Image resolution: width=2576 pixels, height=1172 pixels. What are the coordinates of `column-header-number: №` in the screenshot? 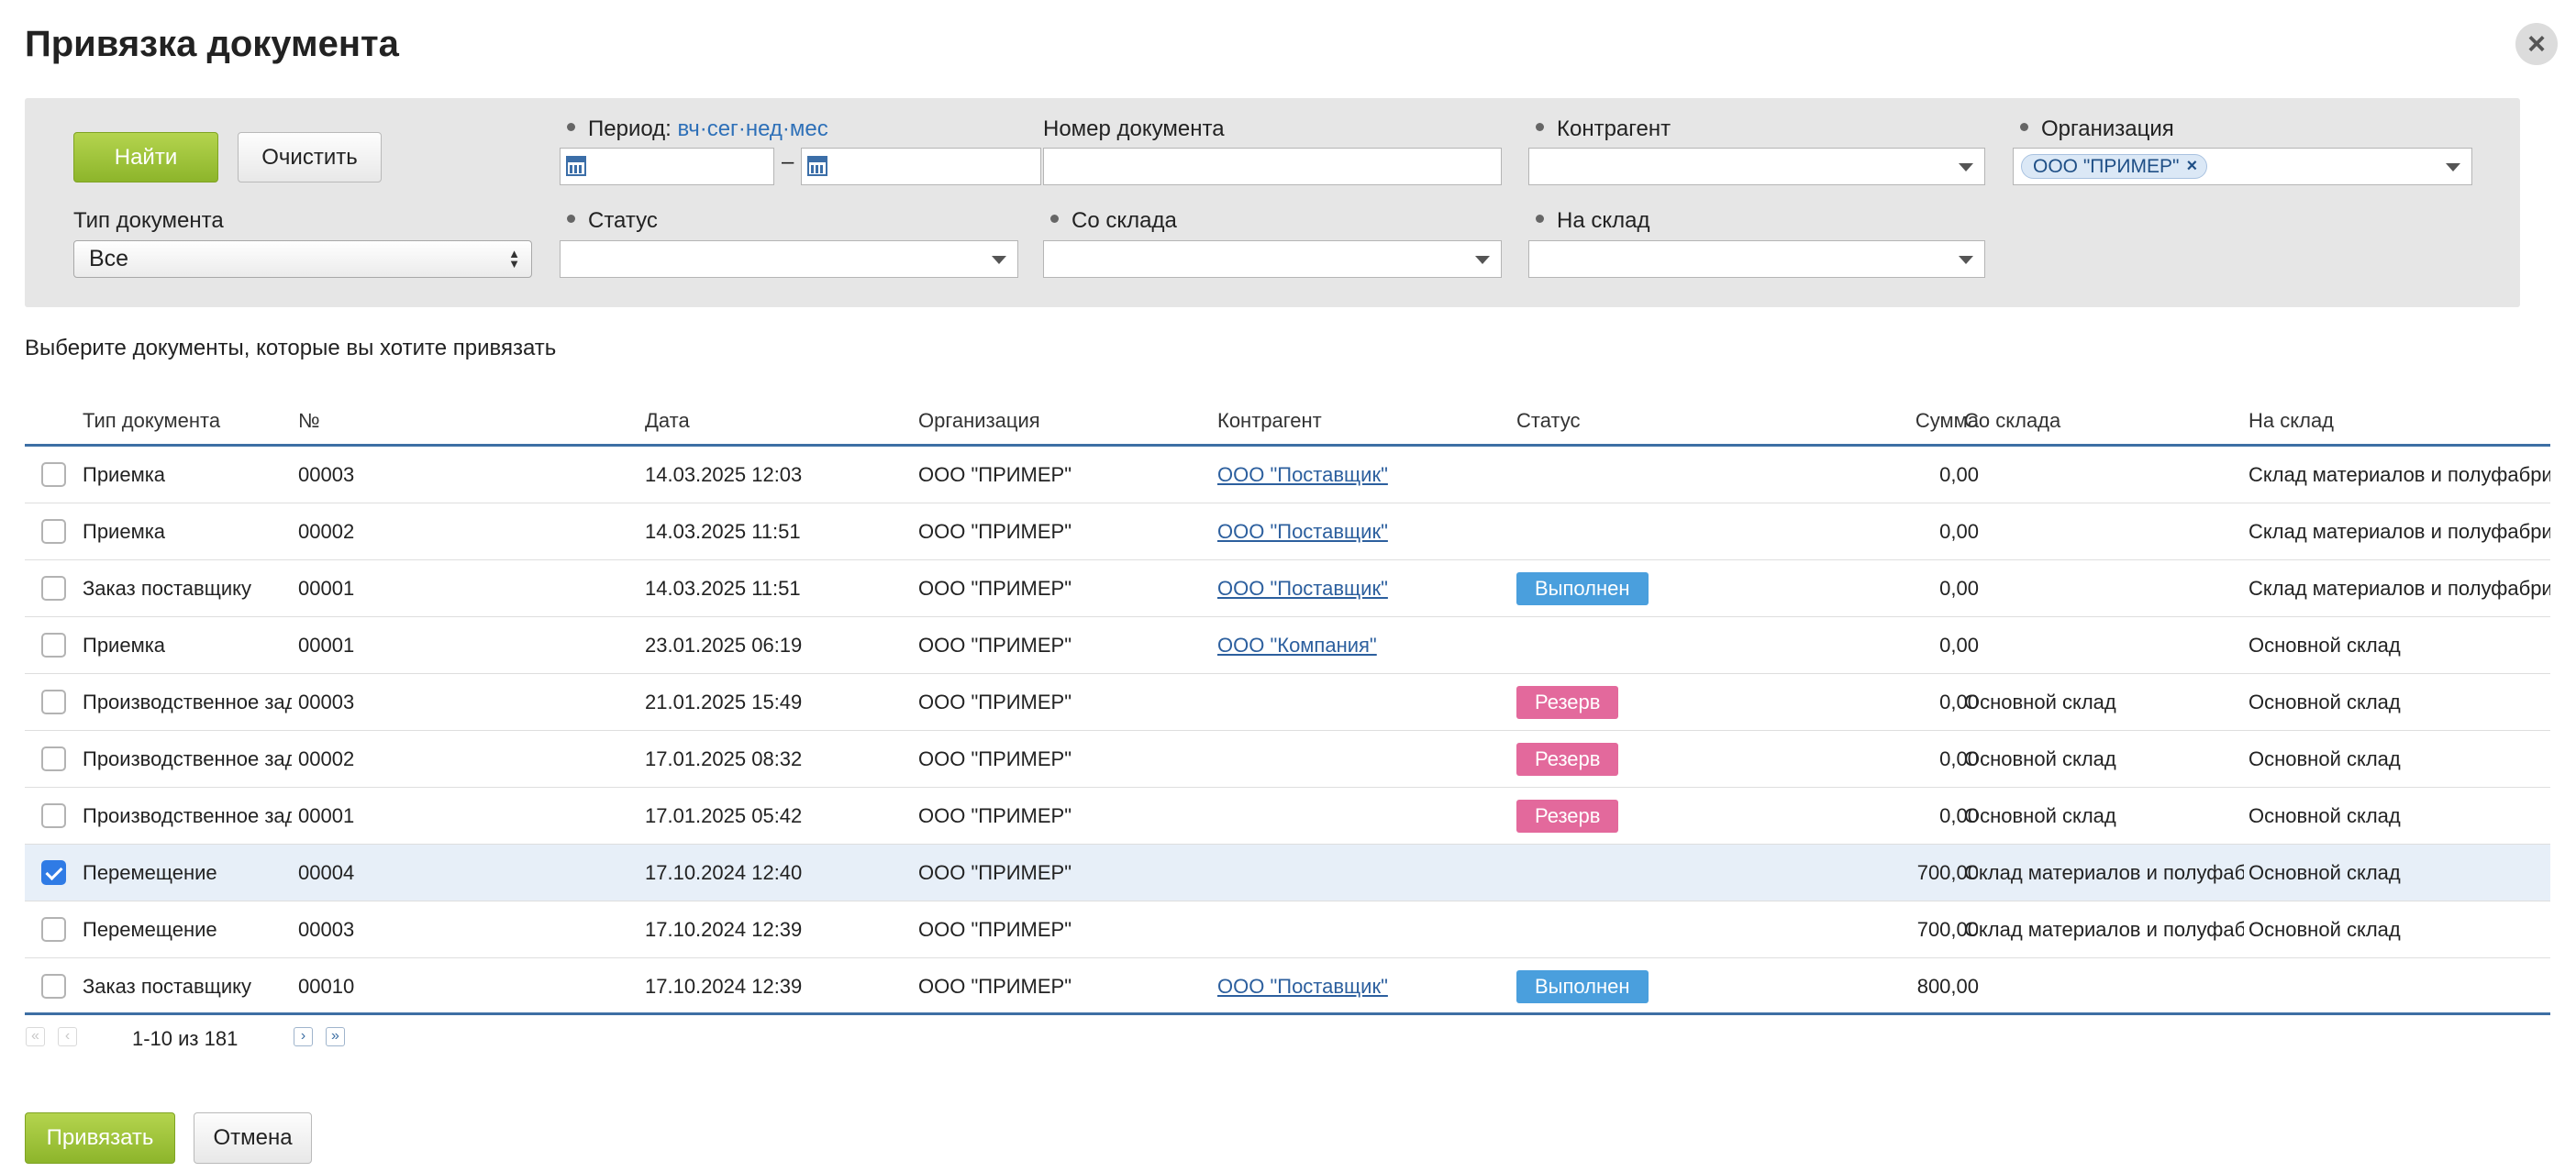 It's located at (309, 421).